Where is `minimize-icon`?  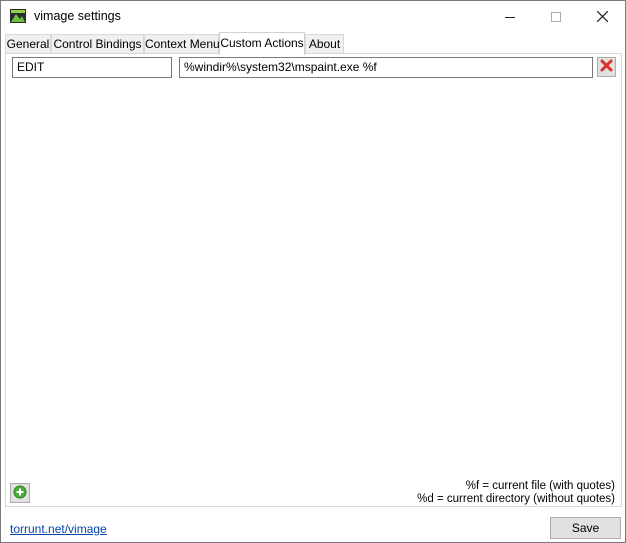 minimize-icon is located at coordinates (510, 17).